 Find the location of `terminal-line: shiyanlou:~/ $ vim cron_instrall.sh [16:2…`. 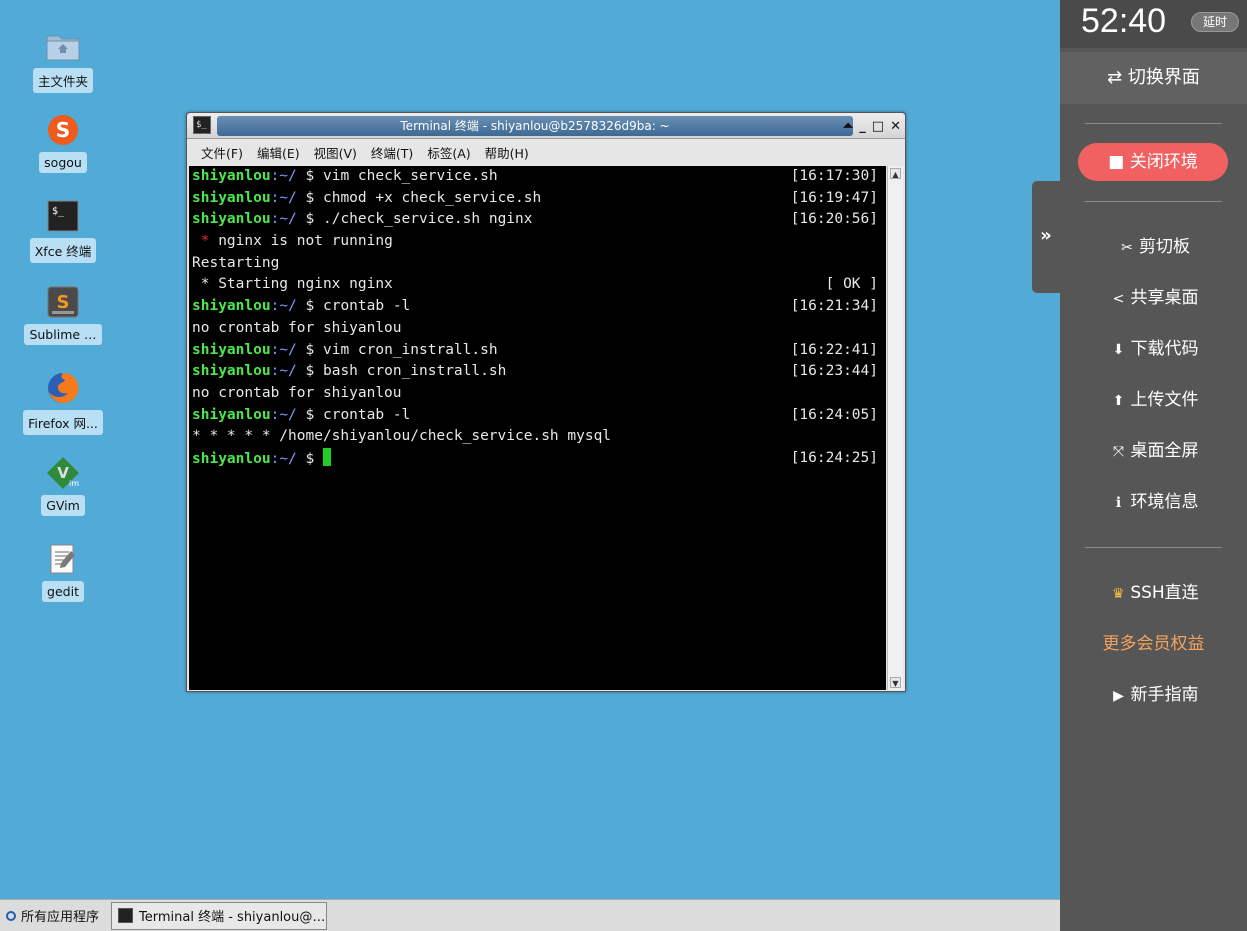

terminal-line: shiyanlou:~/ $ vim cron_instrall.sh [16:2… is located at coordinates (537, 351).